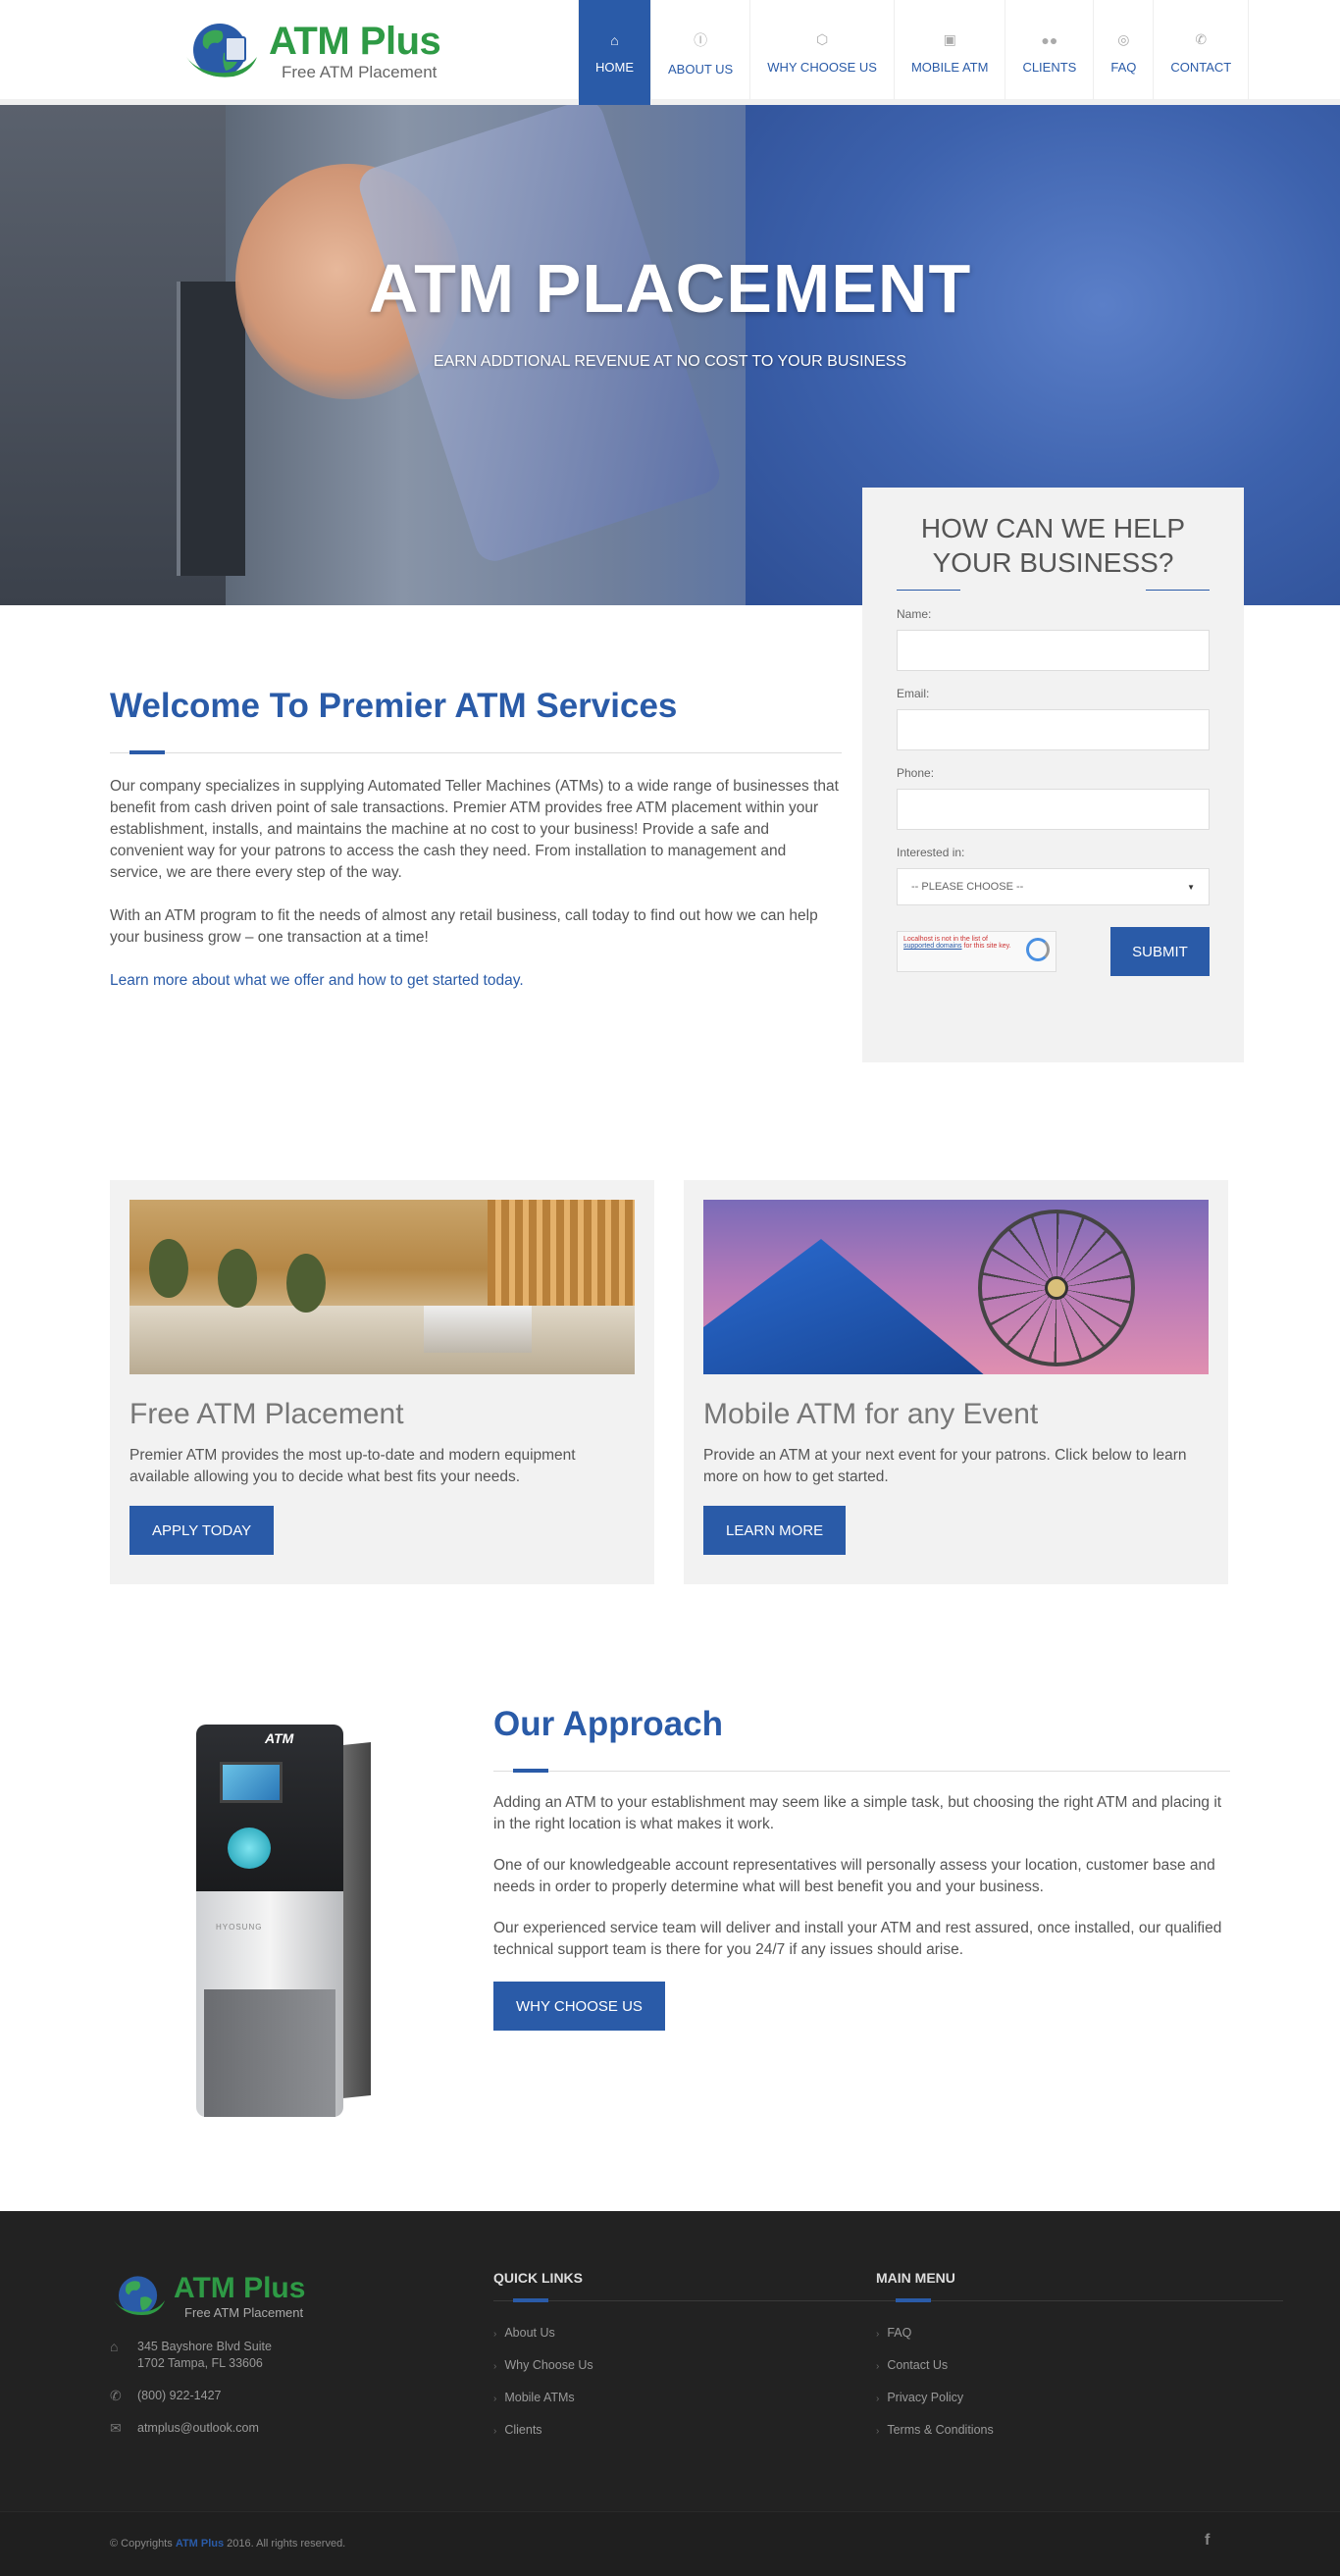 The width and height of the screenshot is (1340, 2576). Describe the element at coordinates (945, 939) in the screenshot. I see `captcha-error-text: Localhost is not in the list of` at that location.